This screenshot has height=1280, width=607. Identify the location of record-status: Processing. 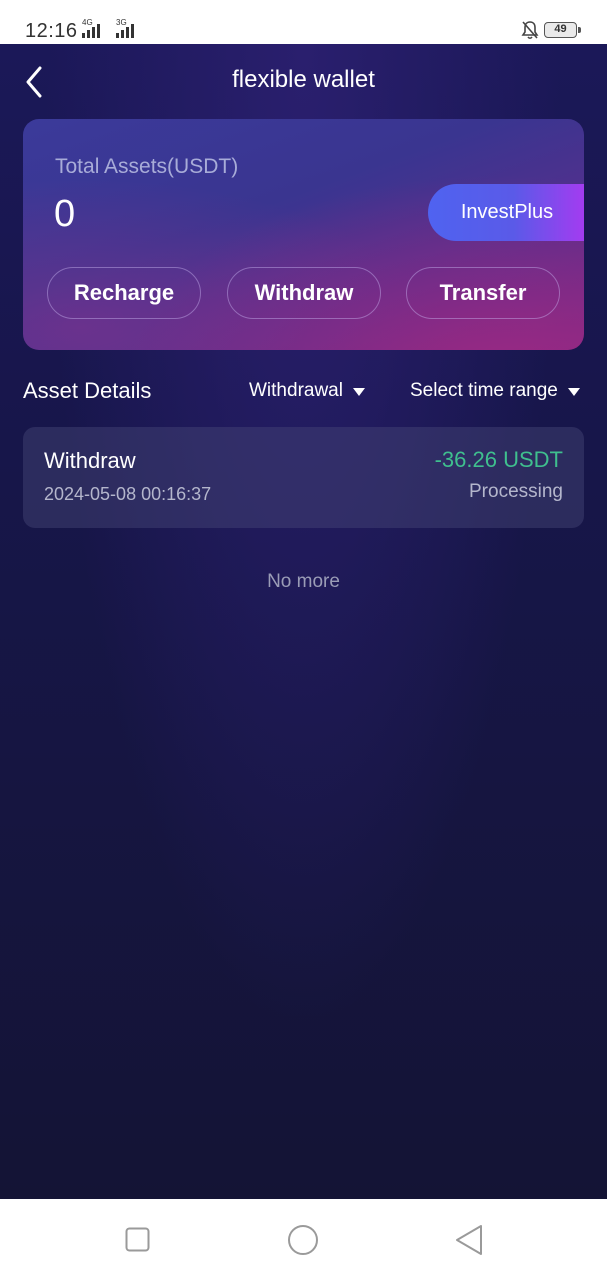
(516, 491).